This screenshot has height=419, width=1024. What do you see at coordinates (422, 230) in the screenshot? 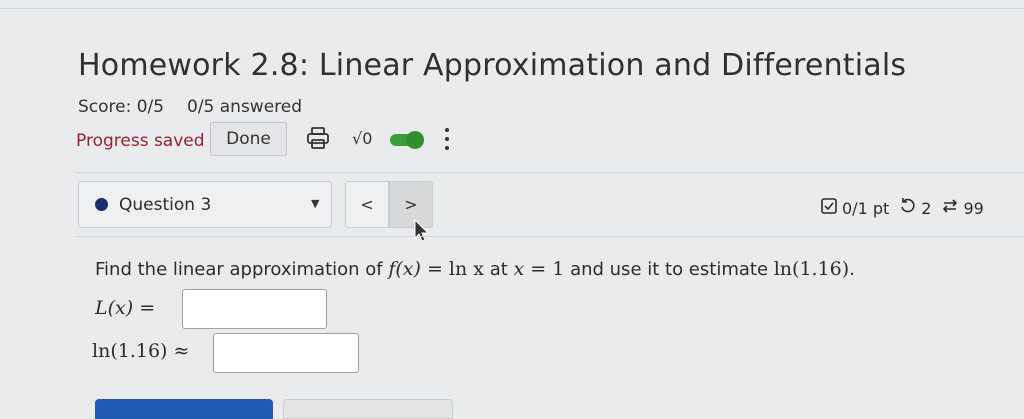
I see `mouse-cursor-icon` at bounding box center [422, 230].